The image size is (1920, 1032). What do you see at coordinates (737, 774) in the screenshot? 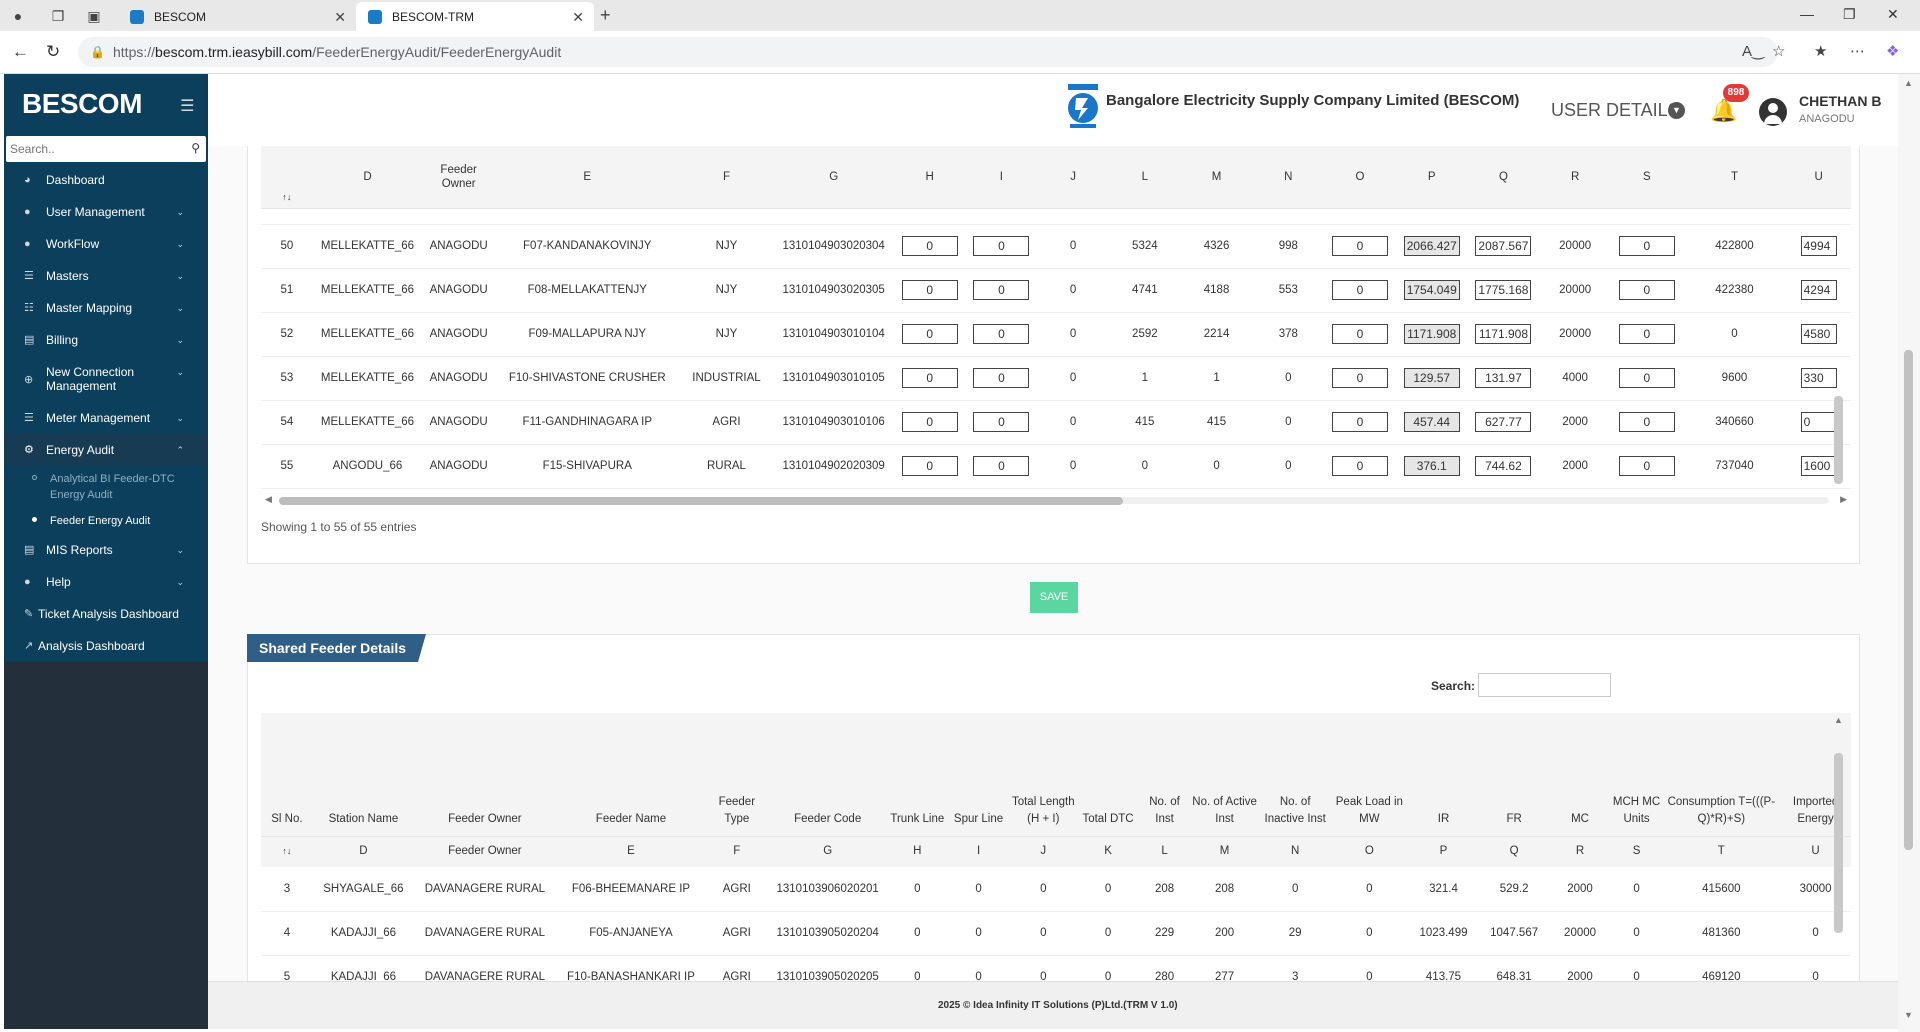
I see `column-header: Feeder Type` at bounding box center [737, 774].